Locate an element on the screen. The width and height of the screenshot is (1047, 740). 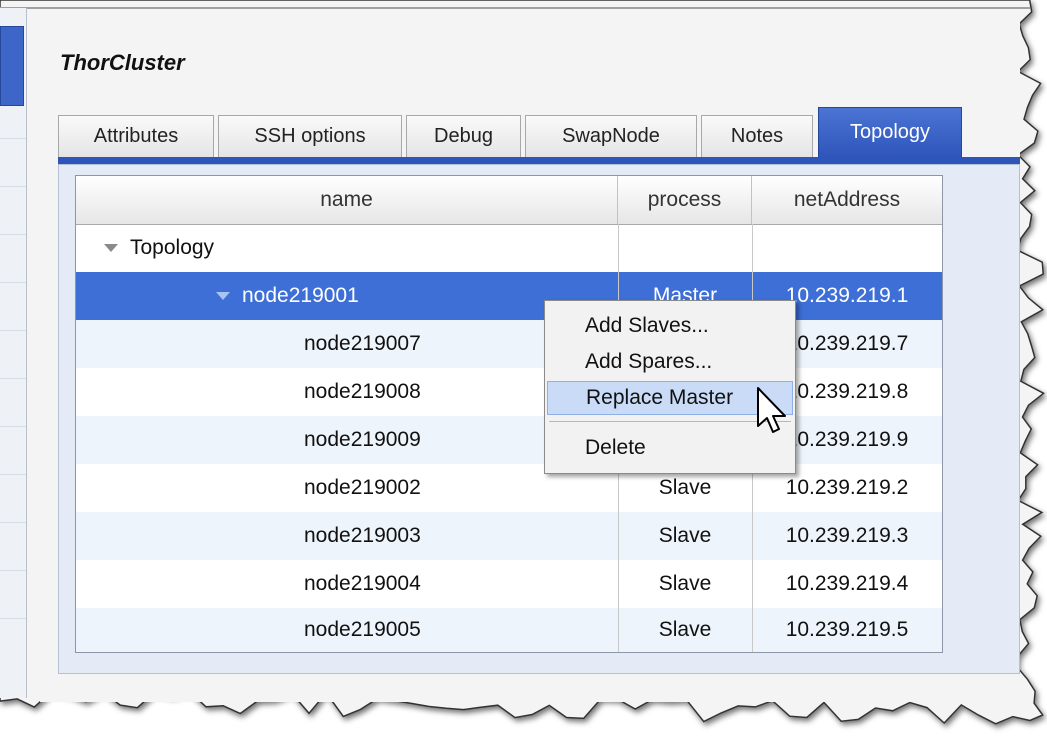
tab-attributes: Attributes is located at coordinates (136, 136).